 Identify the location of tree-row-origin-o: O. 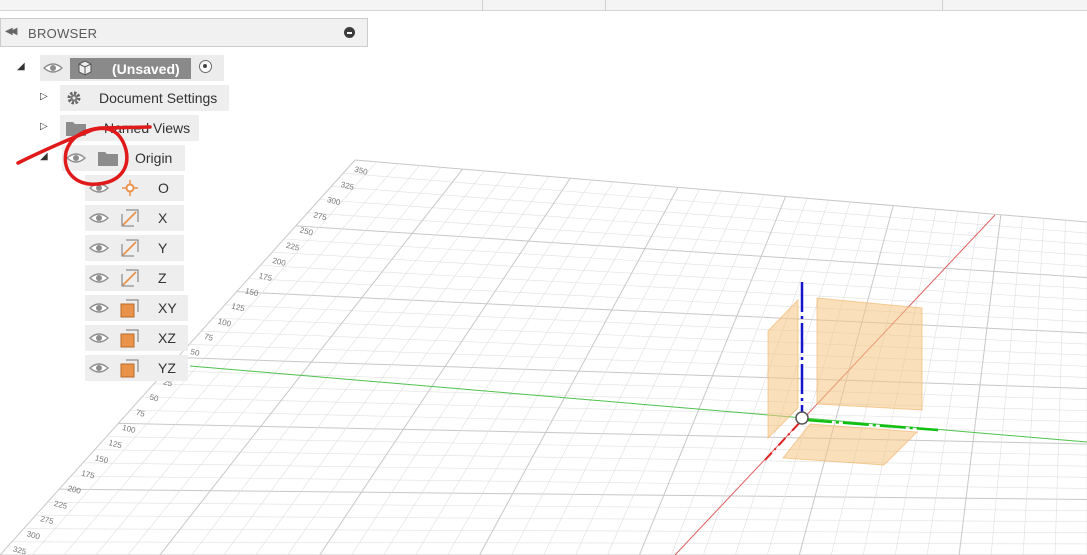
(135, 188).